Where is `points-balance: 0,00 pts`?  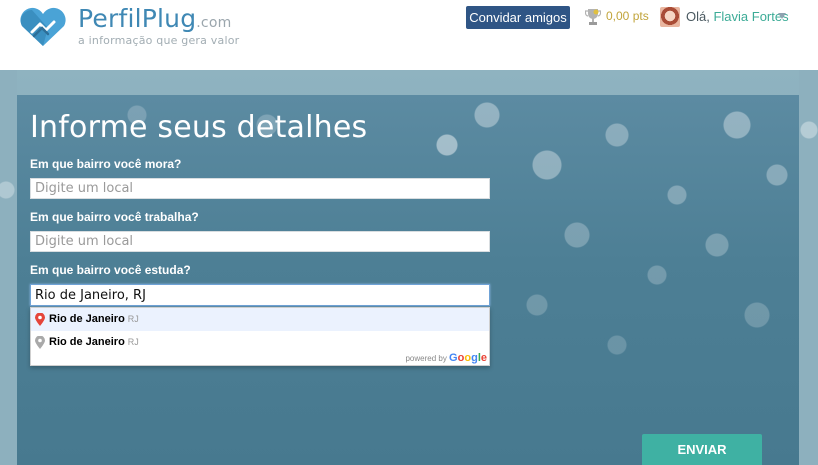
points-balance: 0,00 pts is located at coordinates (627, 16).